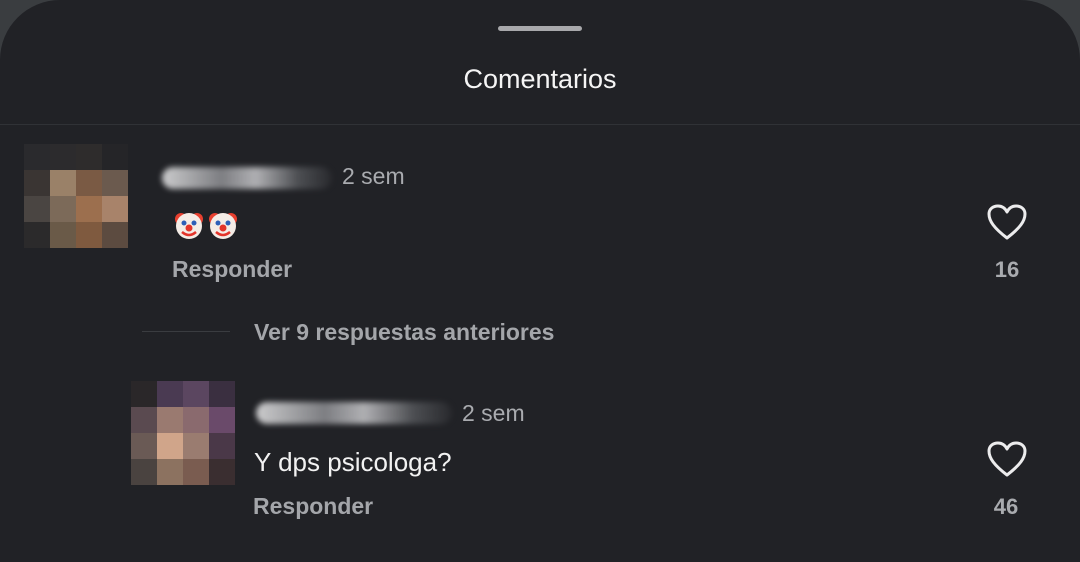 This screenshot has height=562, width=1080. I want to click on view-previous-replies-button: Ver 9 respuestas anteriores, so click(404, 332).